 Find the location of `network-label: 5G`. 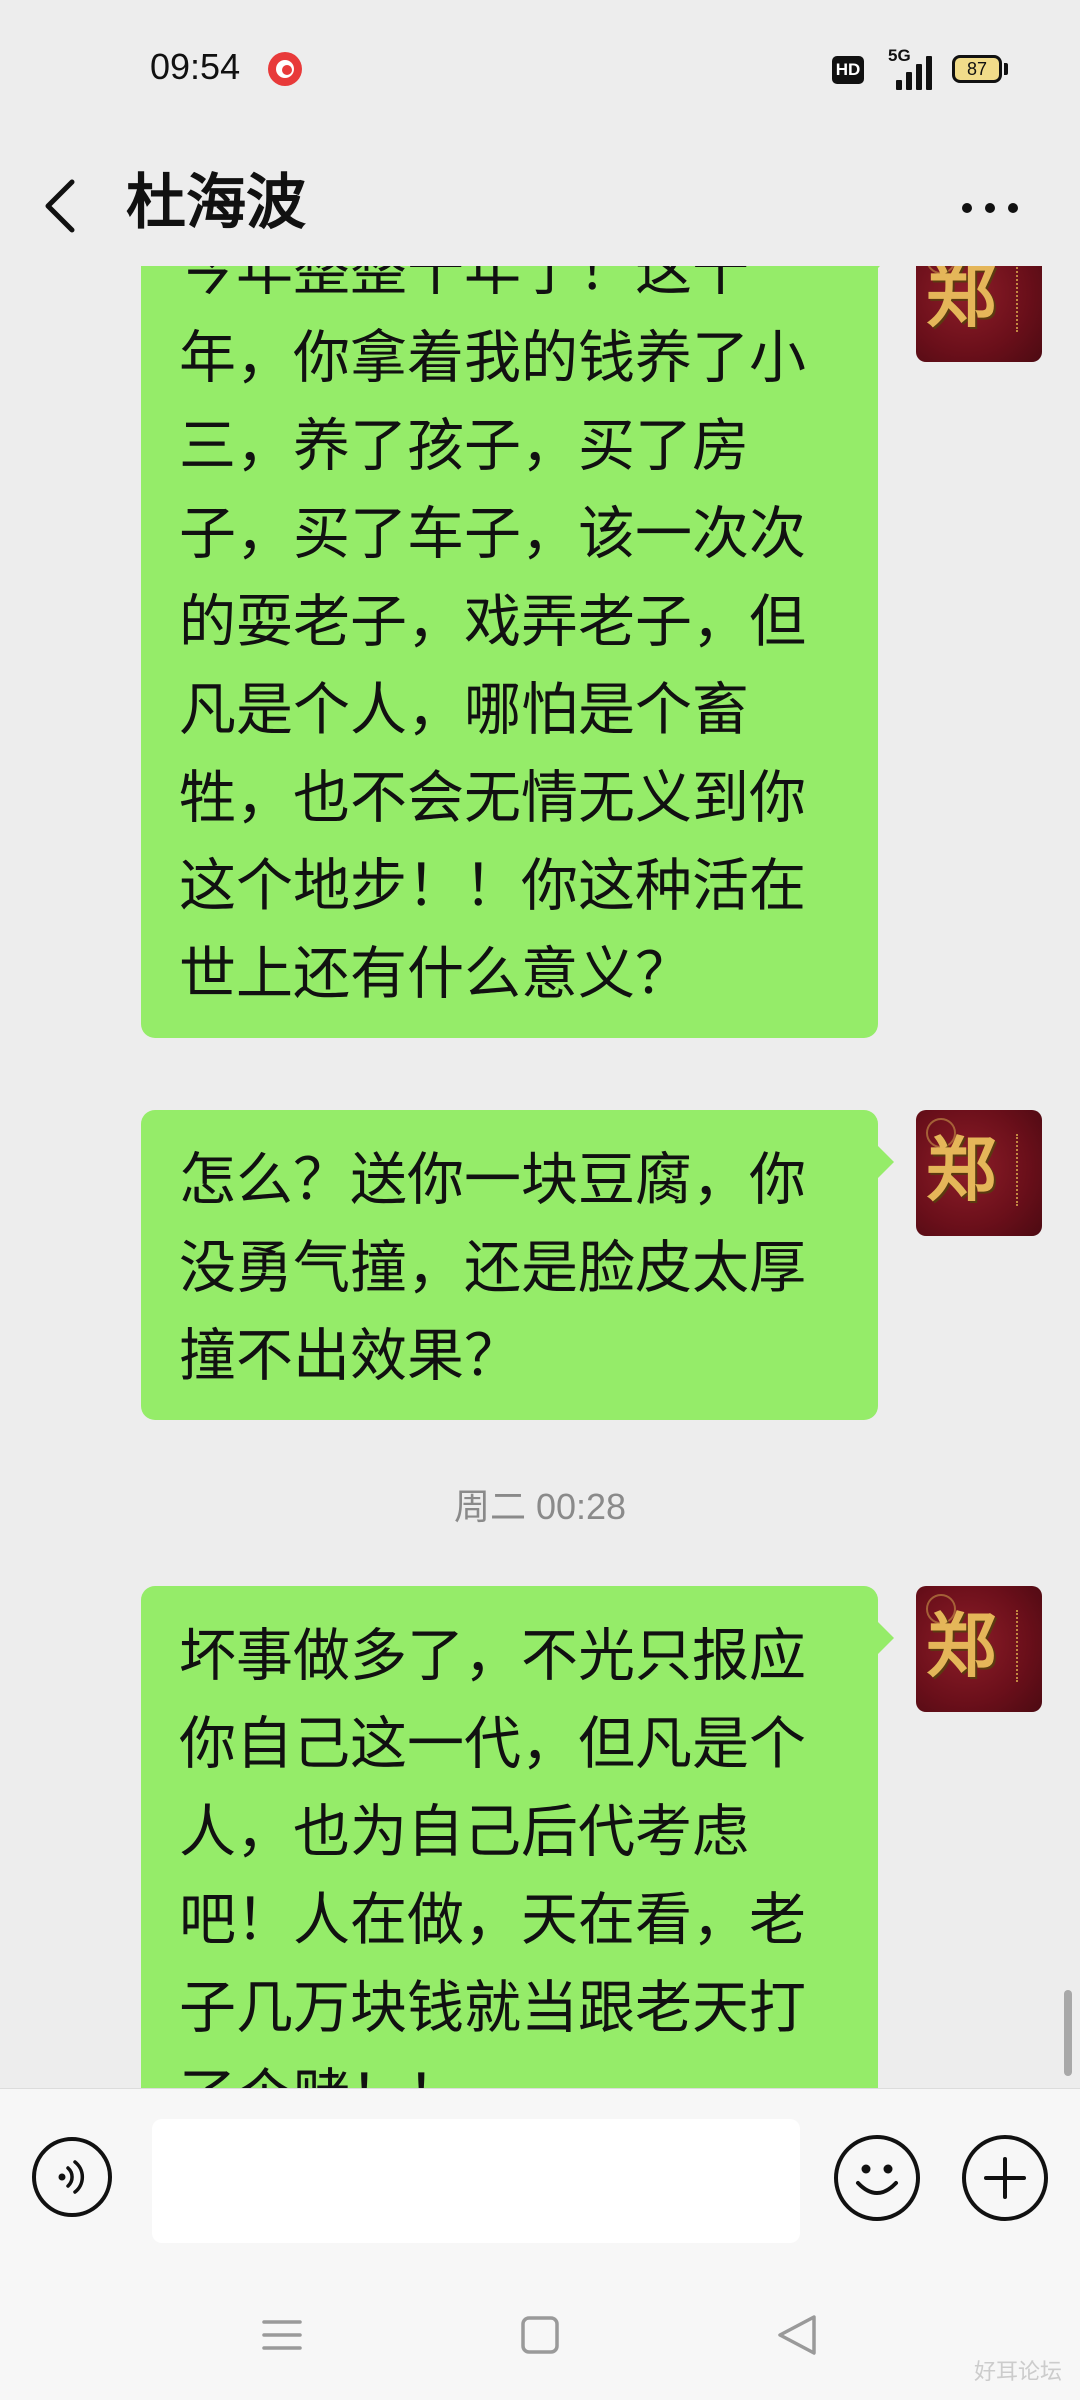

network-label: 5G is located at coordinates (899, 55).